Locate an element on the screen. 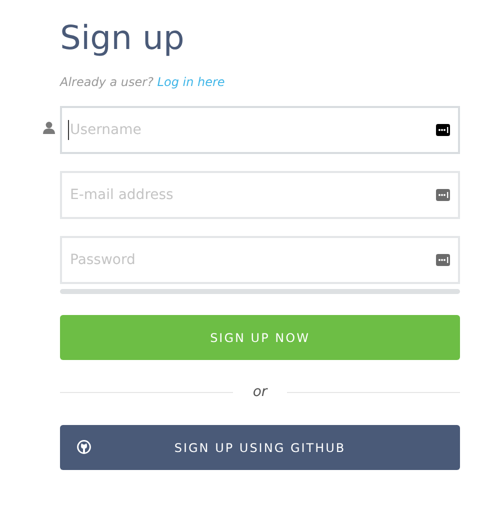  github-icon is located at coordinates (84, 447).